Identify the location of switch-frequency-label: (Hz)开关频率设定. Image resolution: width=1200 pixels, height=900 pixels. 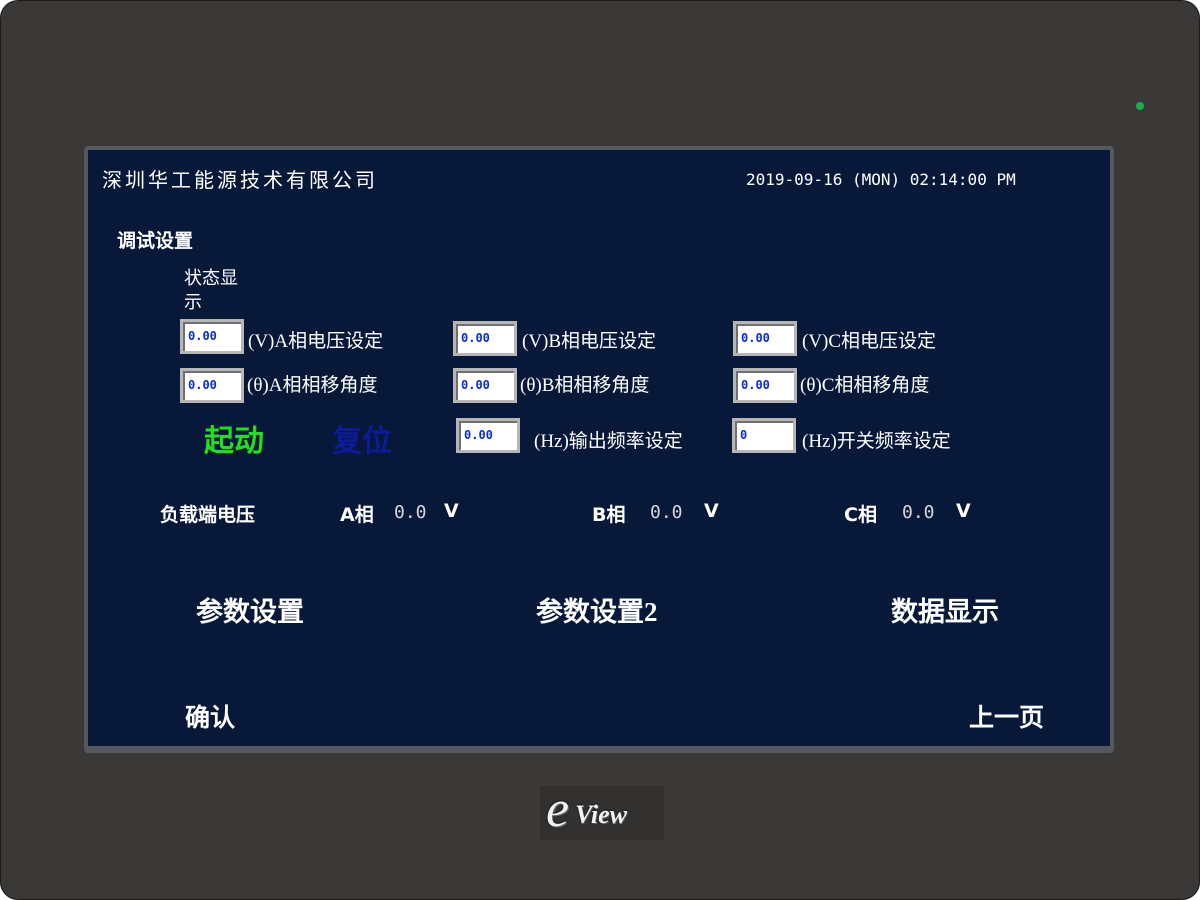
(876, 441).